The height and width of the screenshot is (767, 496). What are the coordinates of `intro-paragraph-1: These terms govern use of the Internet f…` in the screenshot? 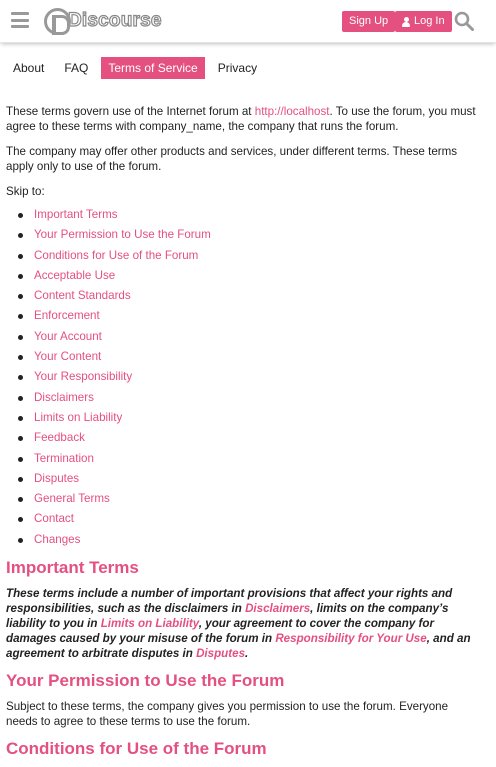 It's located at (241, 119).